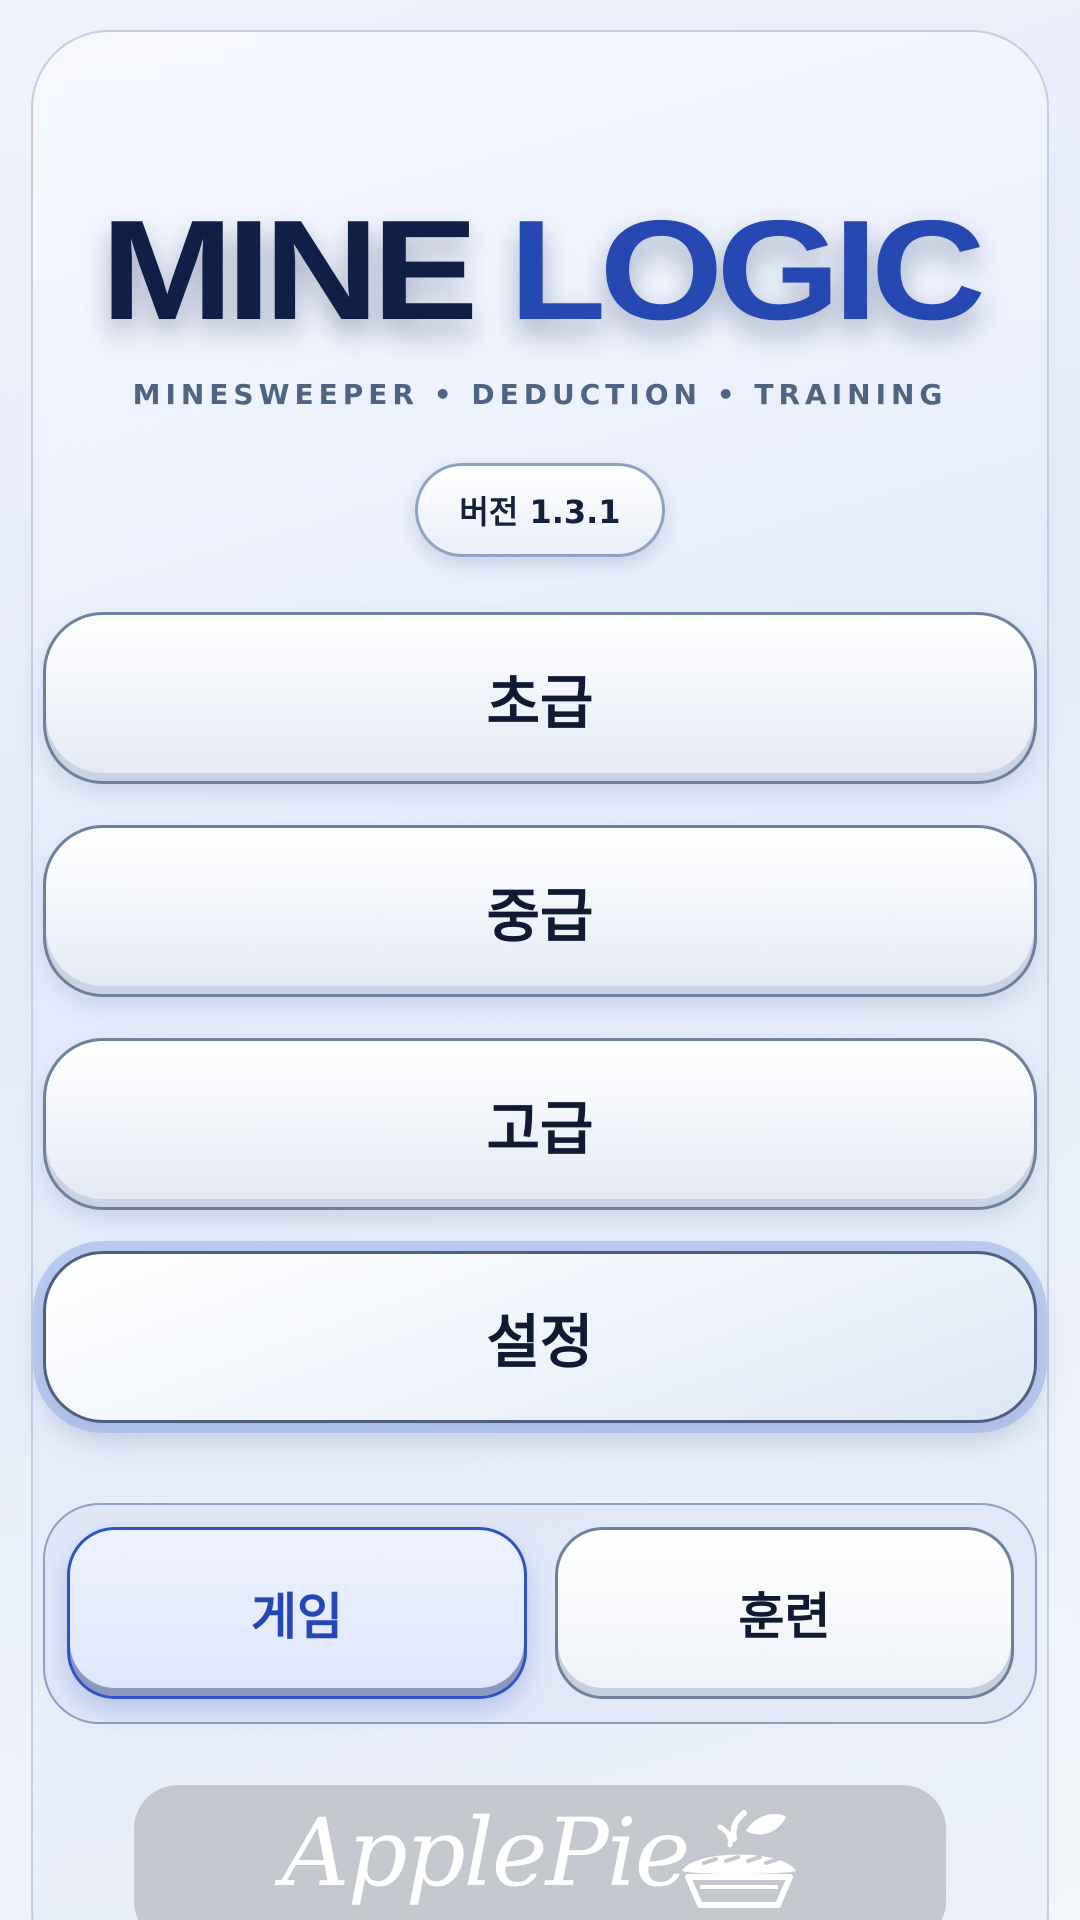  Describe the element at coordinates (747, 270) in the screenshot. I see `title-word-logic: LOGIC` at that location.